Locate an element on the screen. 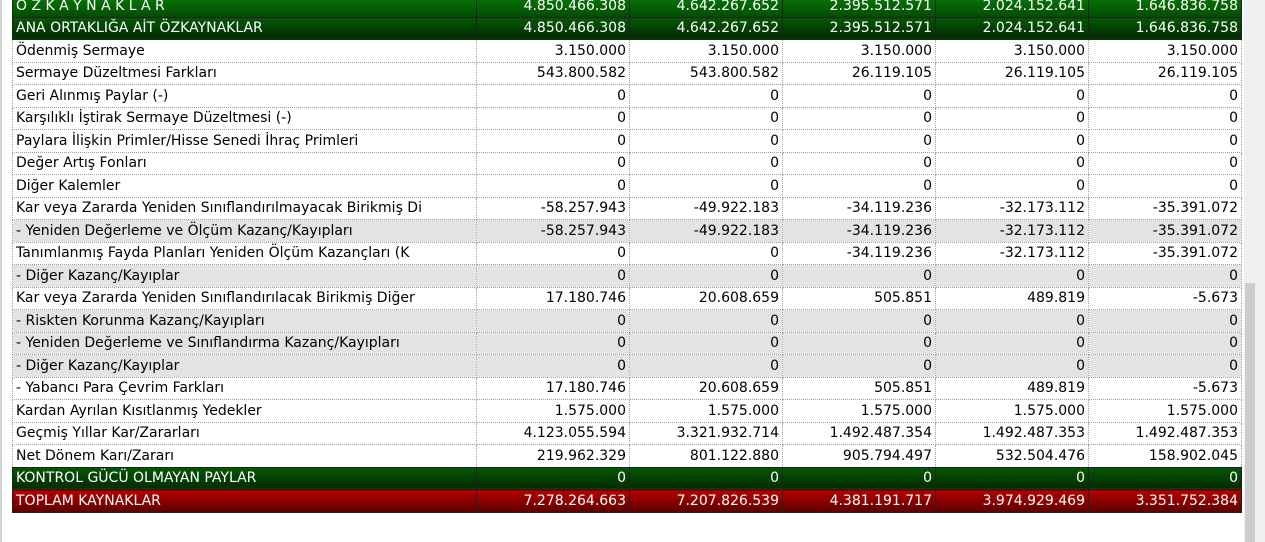 The height and width of the screenshot is (542, 1265). table-row: Geri Alınmış Paylar (-) 0 0 0 0 0 is located at coordinates (627, 96).